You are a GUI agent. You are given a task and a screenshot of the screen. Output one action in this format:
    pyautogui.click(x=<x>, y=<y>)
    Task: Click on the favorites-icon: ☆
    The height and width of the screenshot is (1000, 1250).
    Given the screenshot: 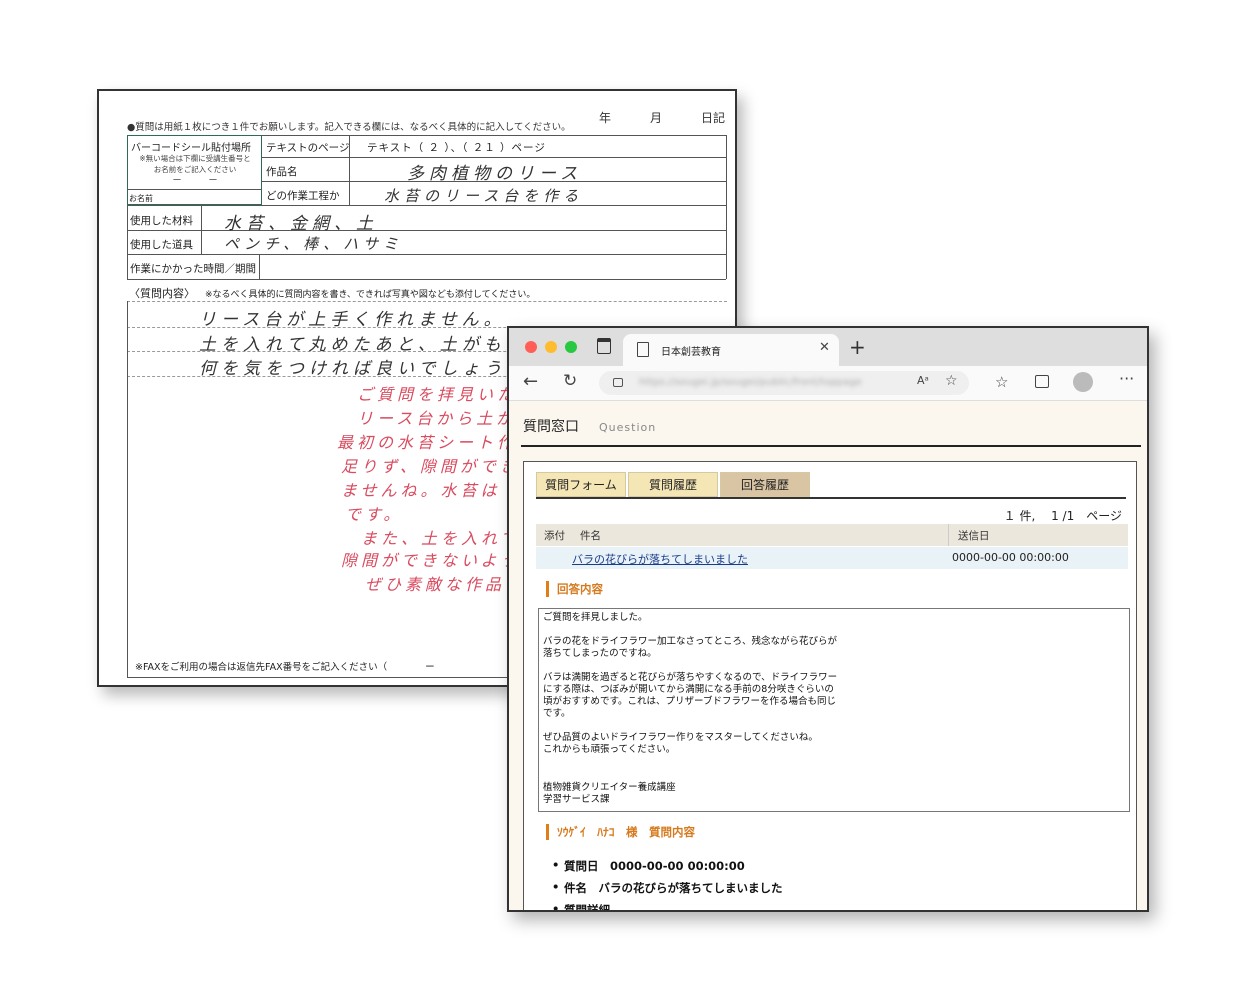 What is the action you would take?
    pyautogui.click(x=1001, y=382)
    